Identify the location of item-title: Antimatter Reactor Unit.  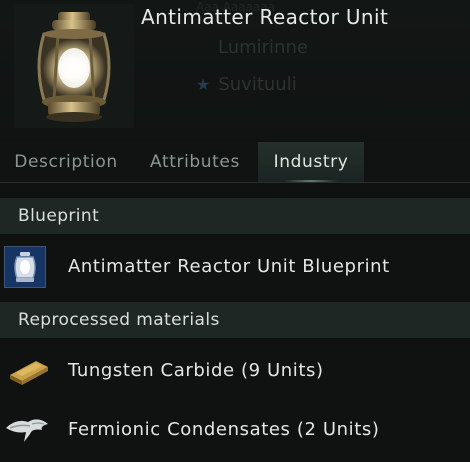
(265, 17).